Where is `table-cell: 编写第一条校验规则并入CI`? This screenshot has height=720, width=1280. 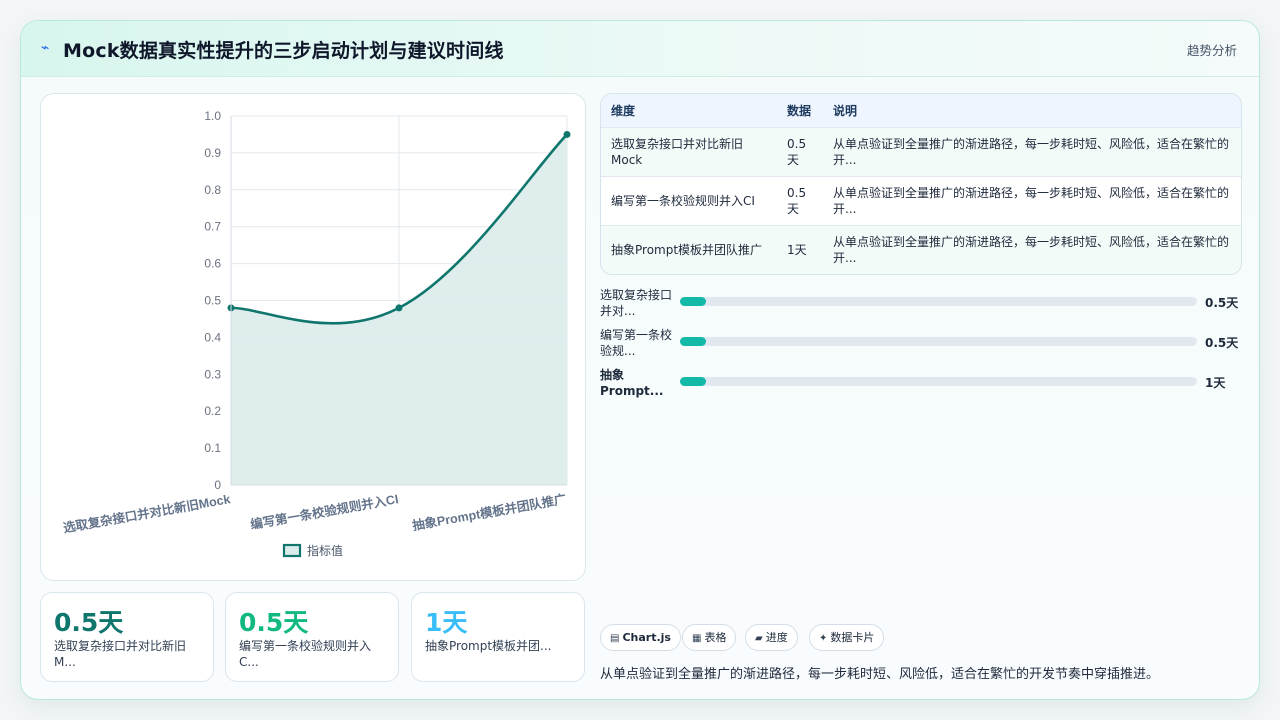
table-cell: 编写第一条校验规则并入CI is located at coordinates (683, 200).